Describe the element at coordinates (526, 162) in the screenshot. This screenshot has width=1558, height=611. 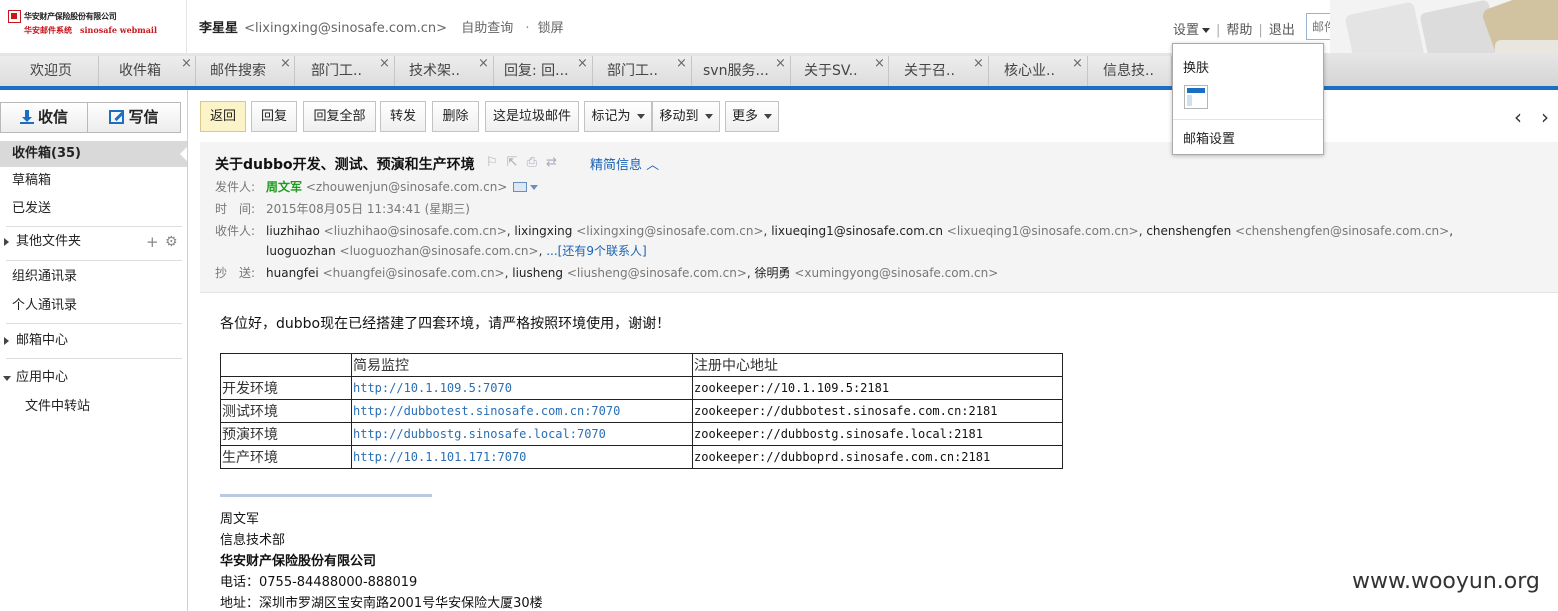
I see `message-action-icons: ⚐ ⇱ ⎙ ⇄` at that location.